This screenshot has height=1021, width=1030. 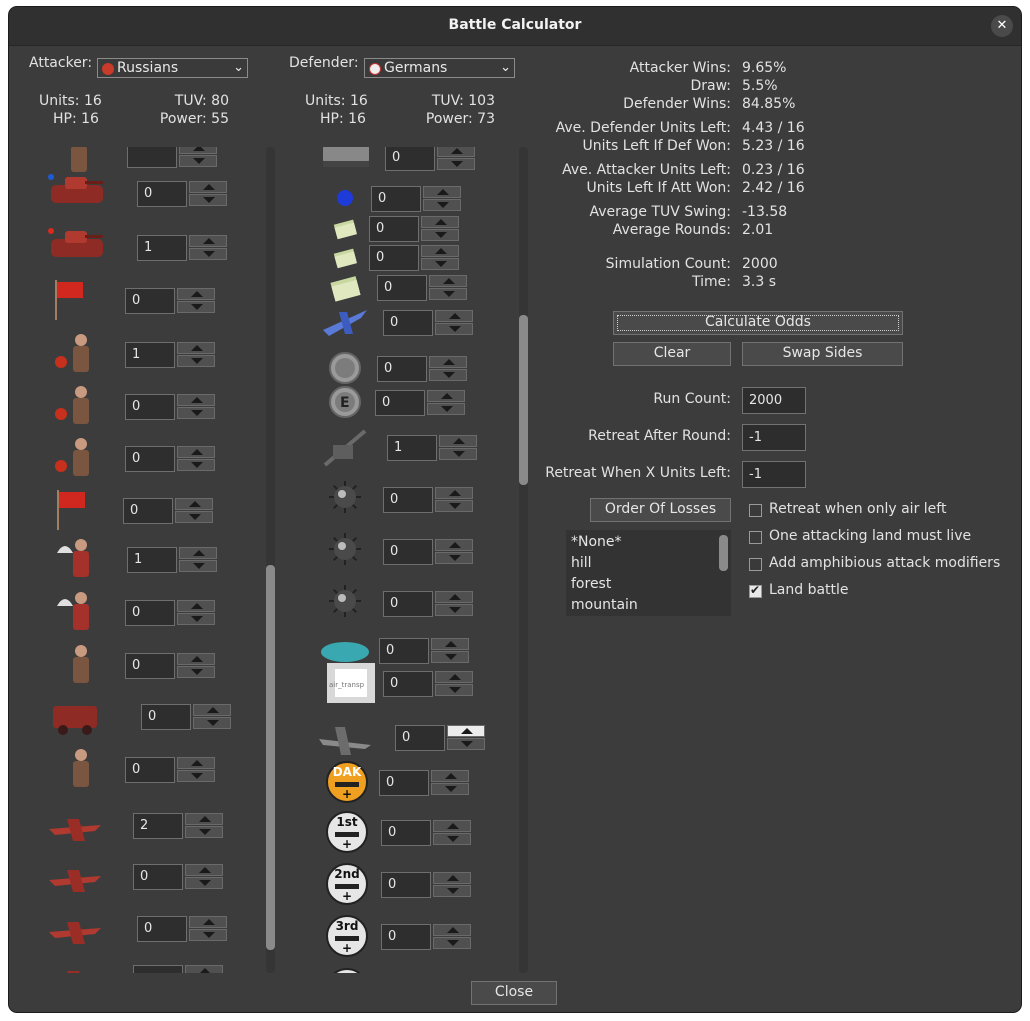 What do you see at coordinates (723, 553) in the screenshot?
I see `terrain-scroll-thumb` at bounding box center [723, 553].